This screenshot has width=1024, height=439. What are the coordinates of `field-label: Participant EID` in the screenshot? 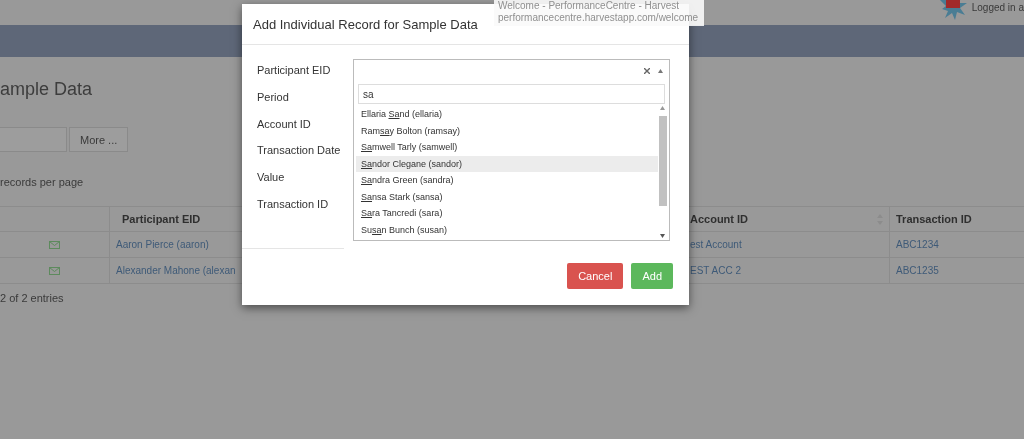 It's located at (294, 71).